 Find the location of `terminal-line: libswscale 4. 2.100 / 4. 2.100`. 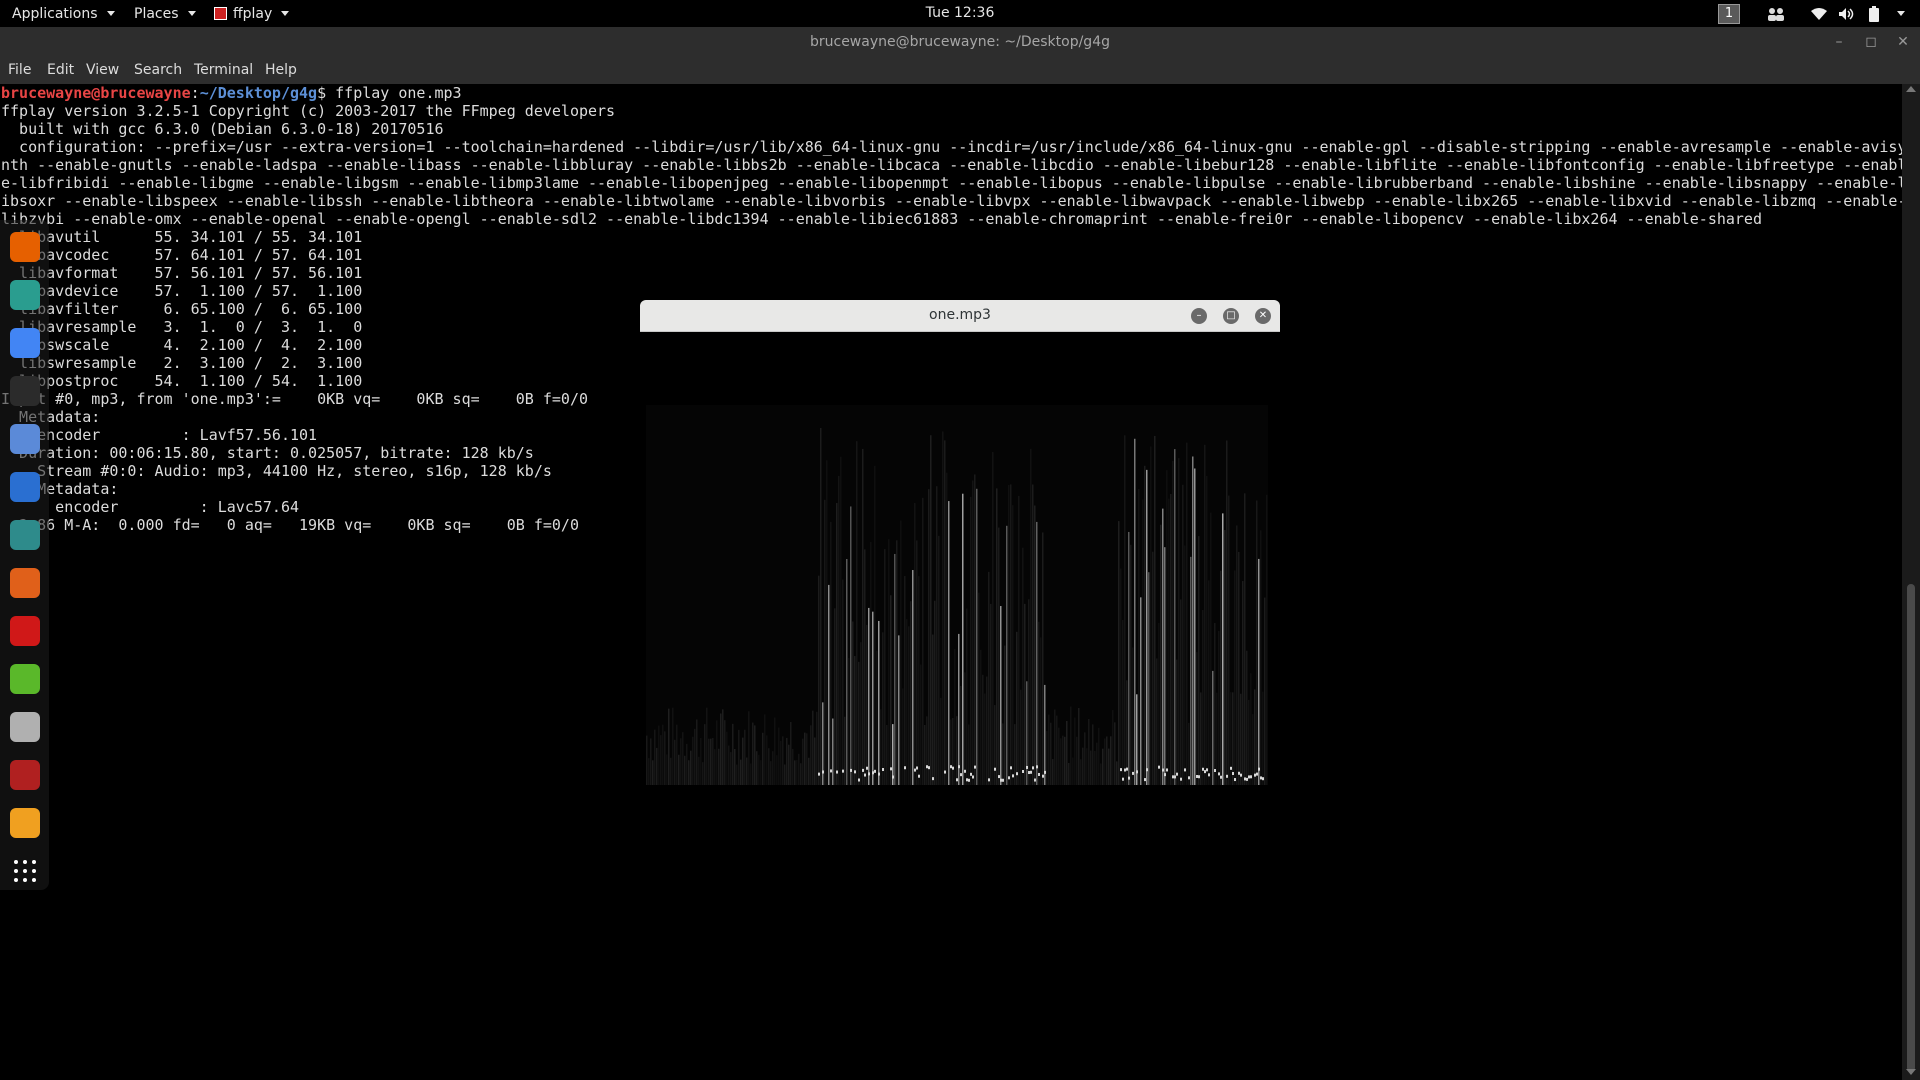

terminal-line: libswscale 4. 2.100 / 4. 2.100 is located at coordinates (182, 345).